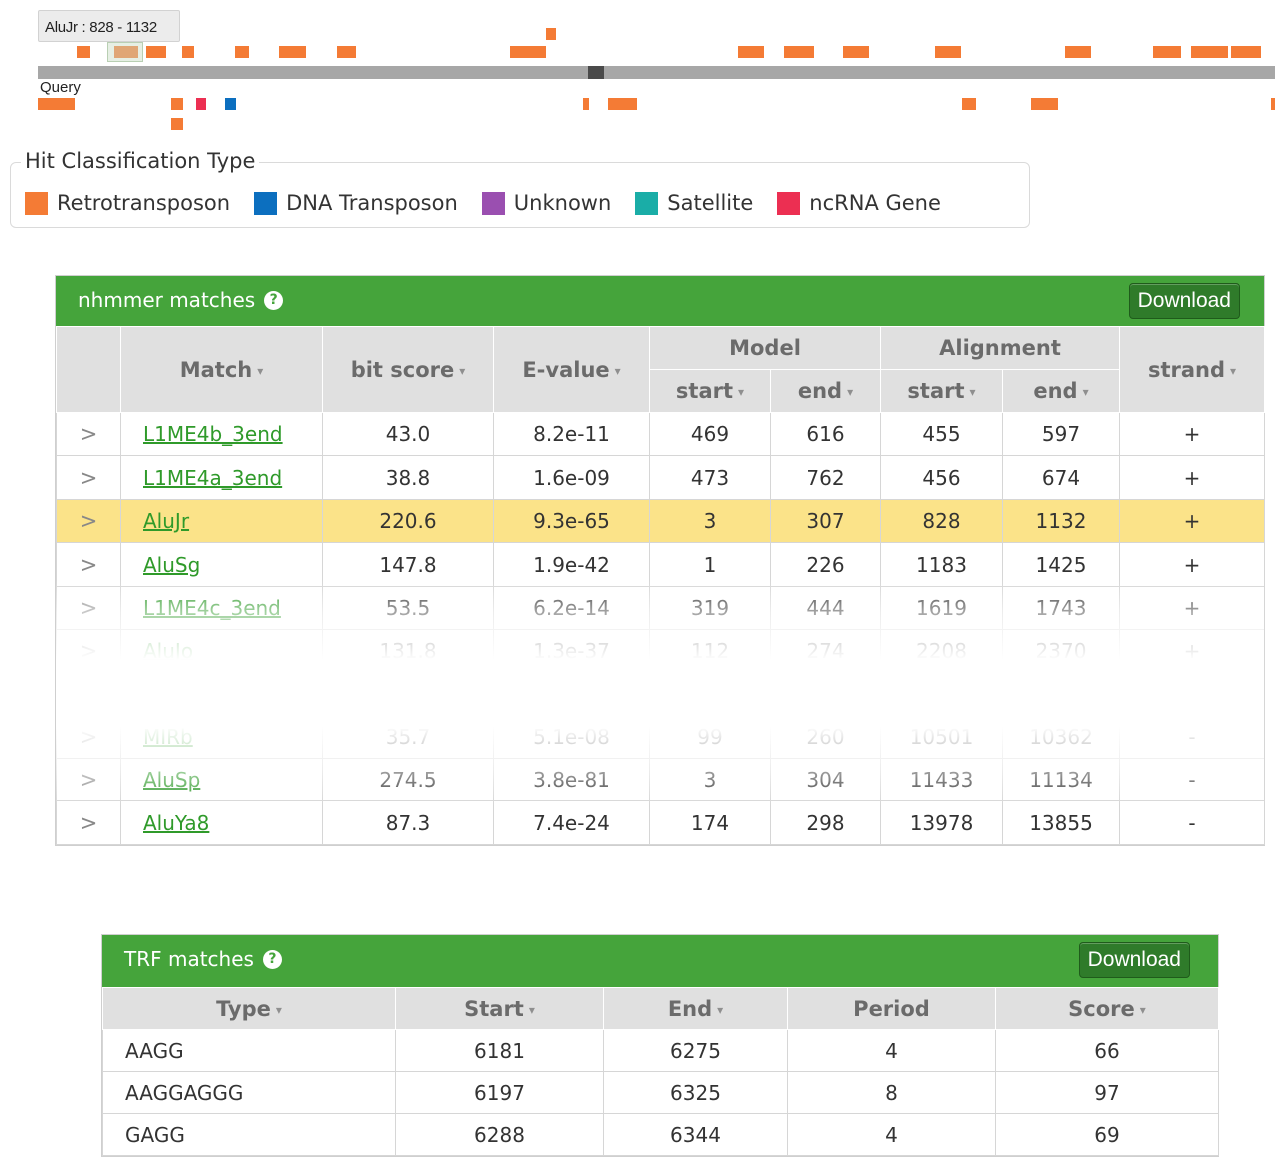 The height and width of the screenshot is (1157, 1275). What do you see at coordinates (499, 1092) in the screenshot?
I see `cell-start: 6197` at bounding box center [499, 1092].